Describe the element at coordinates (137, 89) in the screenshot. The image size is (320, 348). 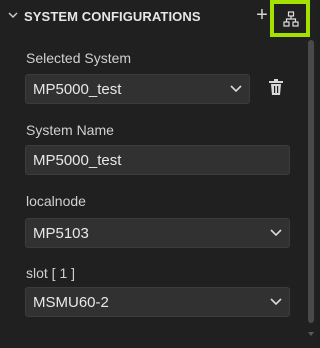
I see `selected-system-dropdown: MP5000_test` at that location.